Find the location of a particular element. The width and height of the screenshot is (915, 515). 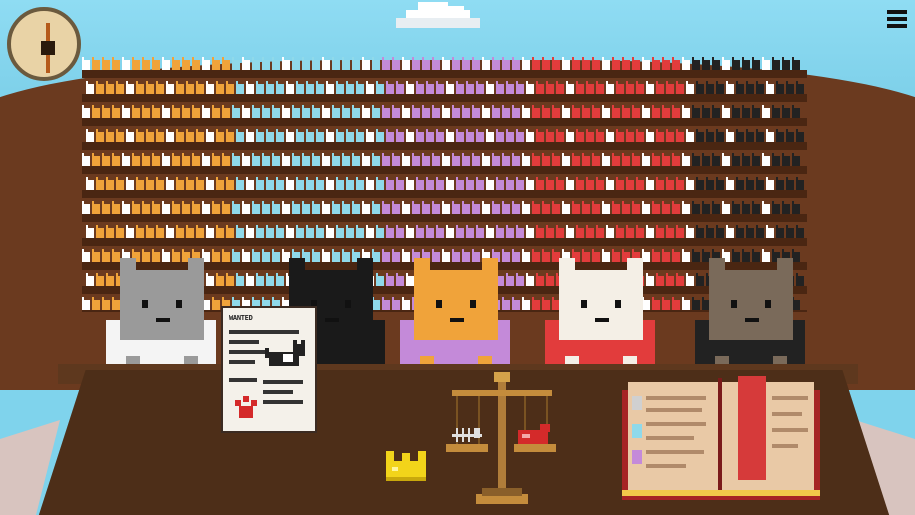

clock-center is located at coordinates (48, 48).